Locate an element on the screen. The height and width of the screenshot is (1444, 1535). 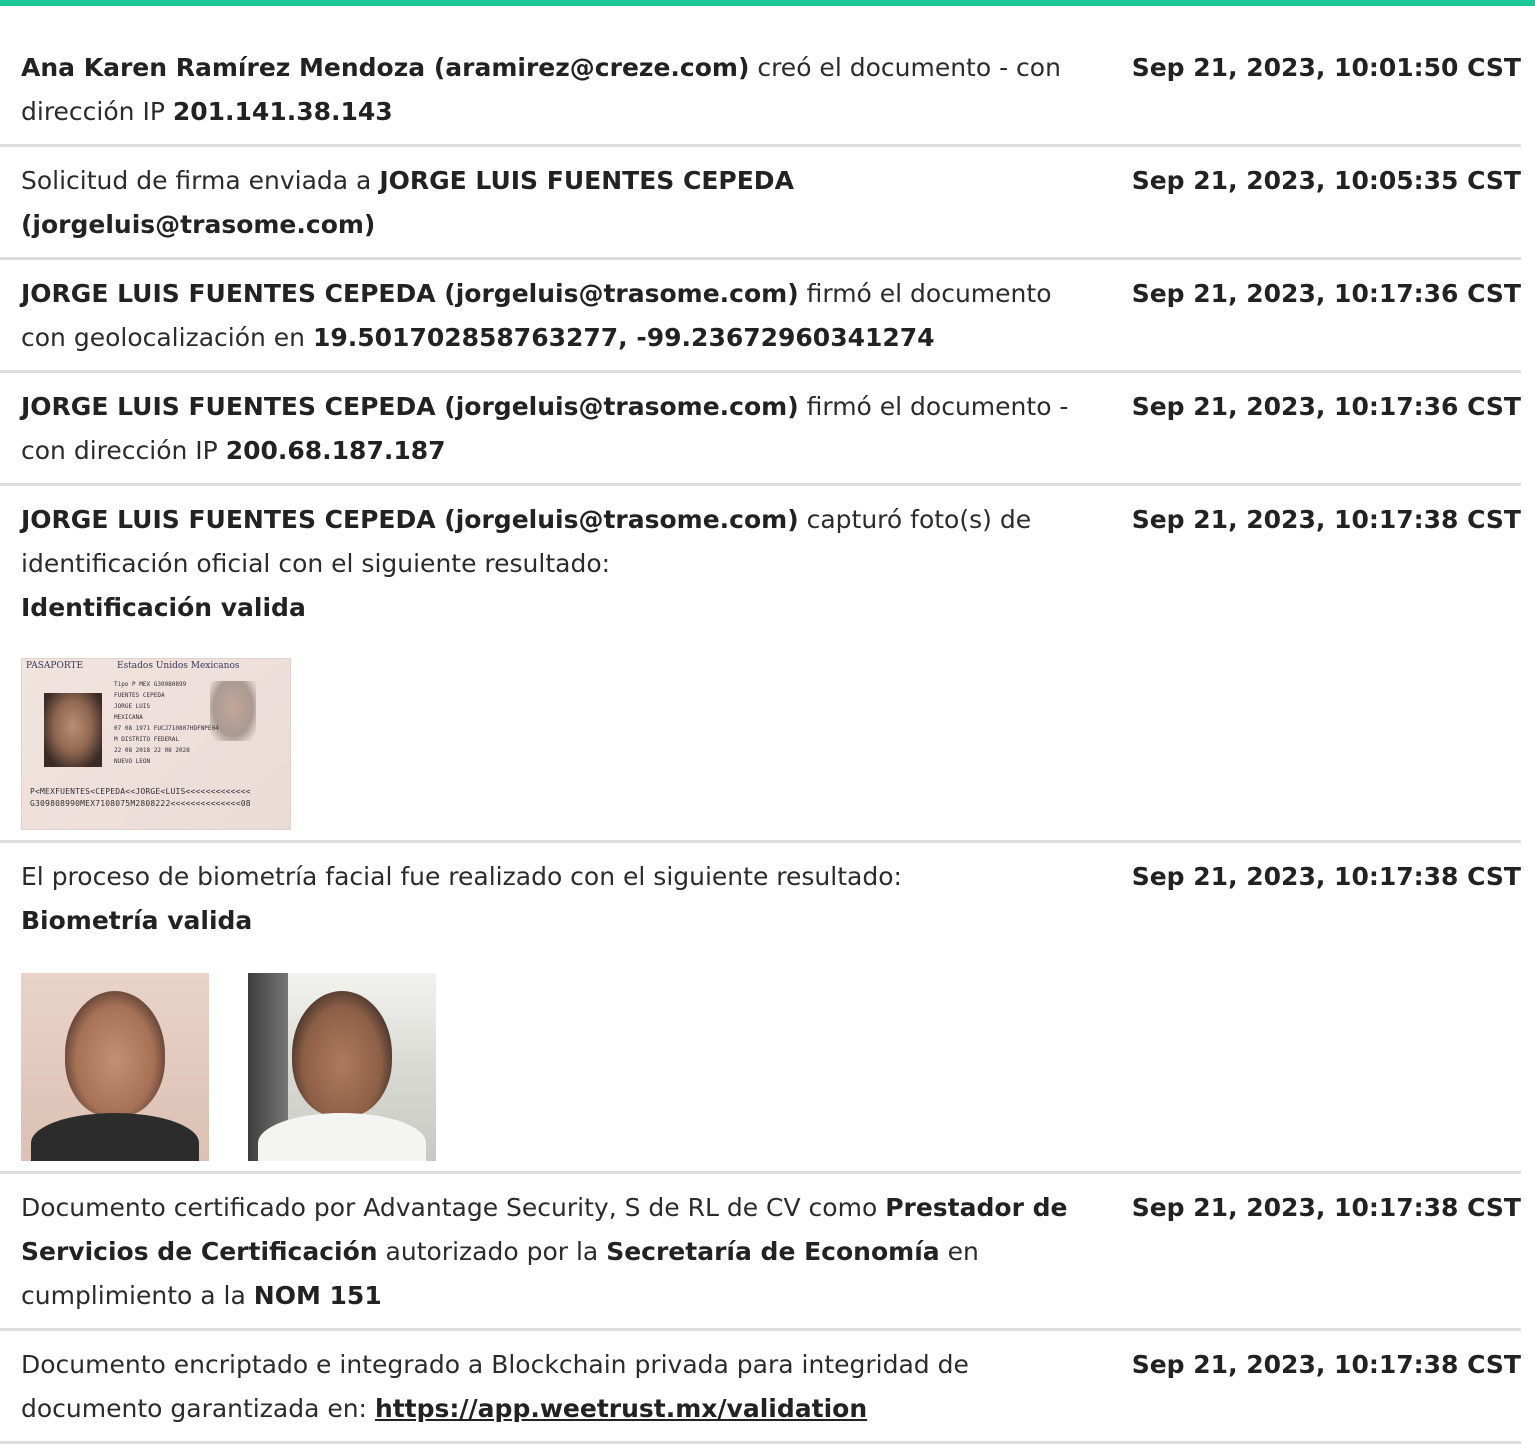
passport-country: Estados Unidos Mexicanos is located at coordinates (178, 666).